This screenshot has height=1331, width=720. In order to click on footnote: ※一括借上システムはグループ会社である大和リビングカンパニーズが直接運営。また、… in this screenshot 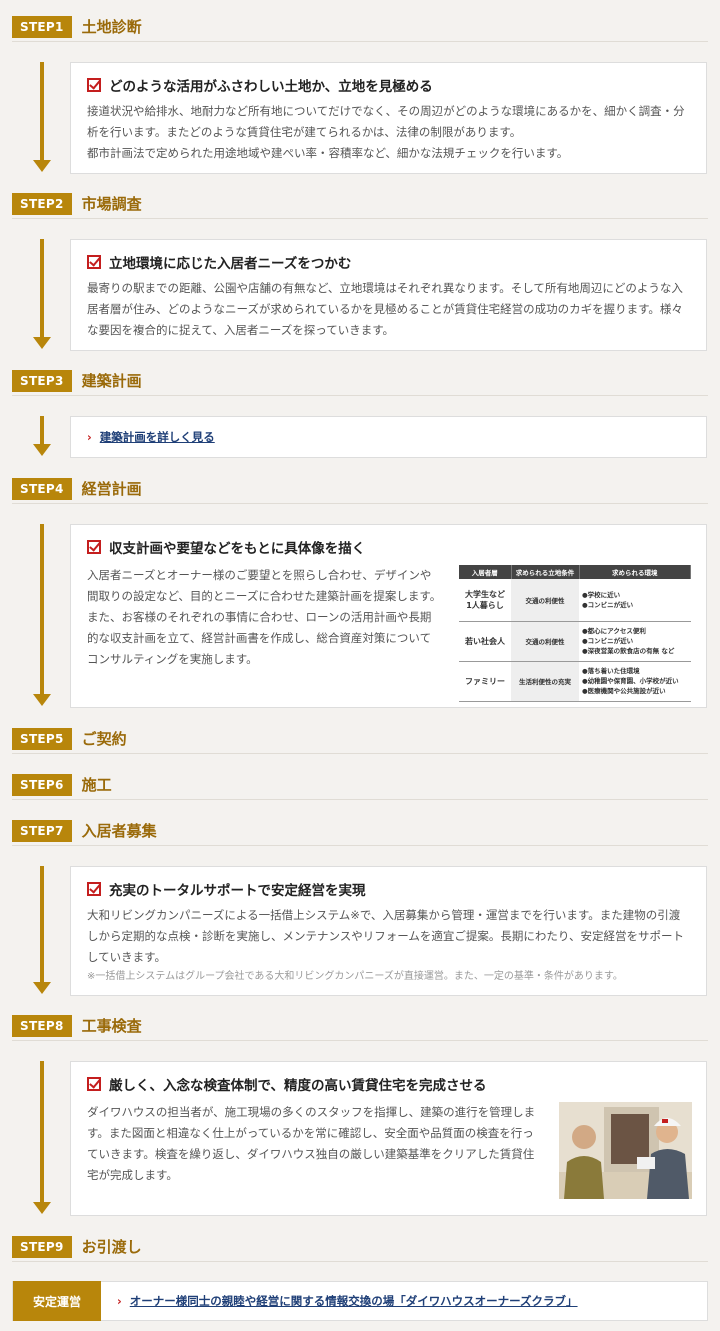, I will do `click(355, 976)`.